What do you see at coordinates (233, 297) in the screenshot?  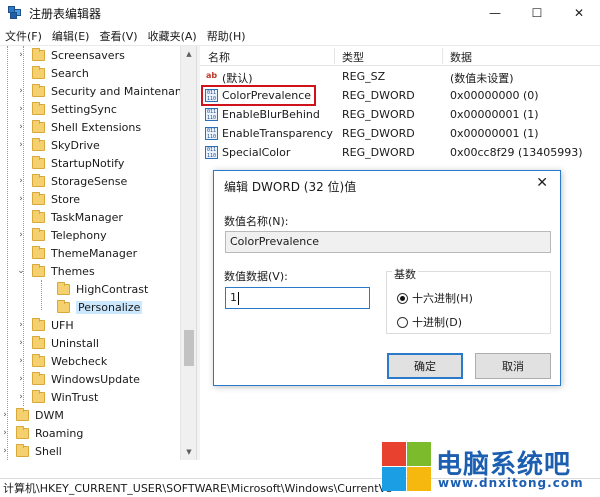 I see `value-data-text: 1` at bounding box center [233, 297].